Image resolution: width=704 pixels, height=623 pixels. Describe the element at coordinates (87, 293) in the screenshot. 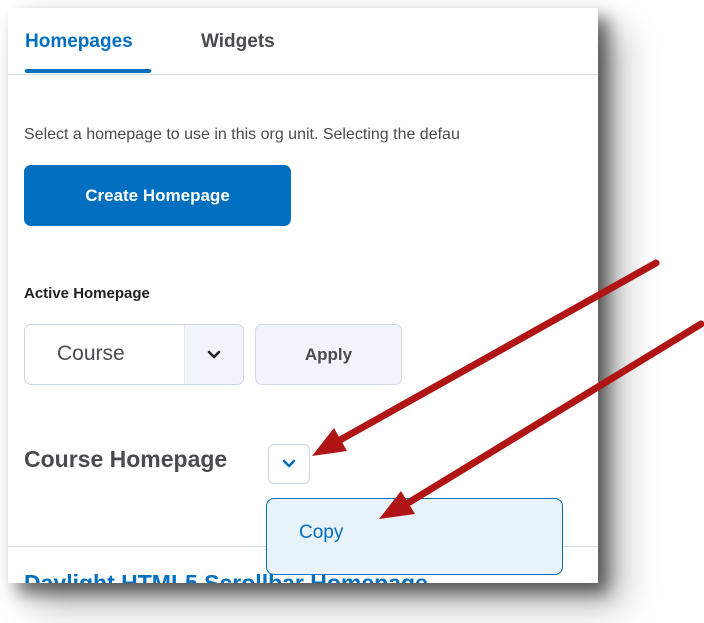

I see `active-homepage-label: Active Homepage` at that location.